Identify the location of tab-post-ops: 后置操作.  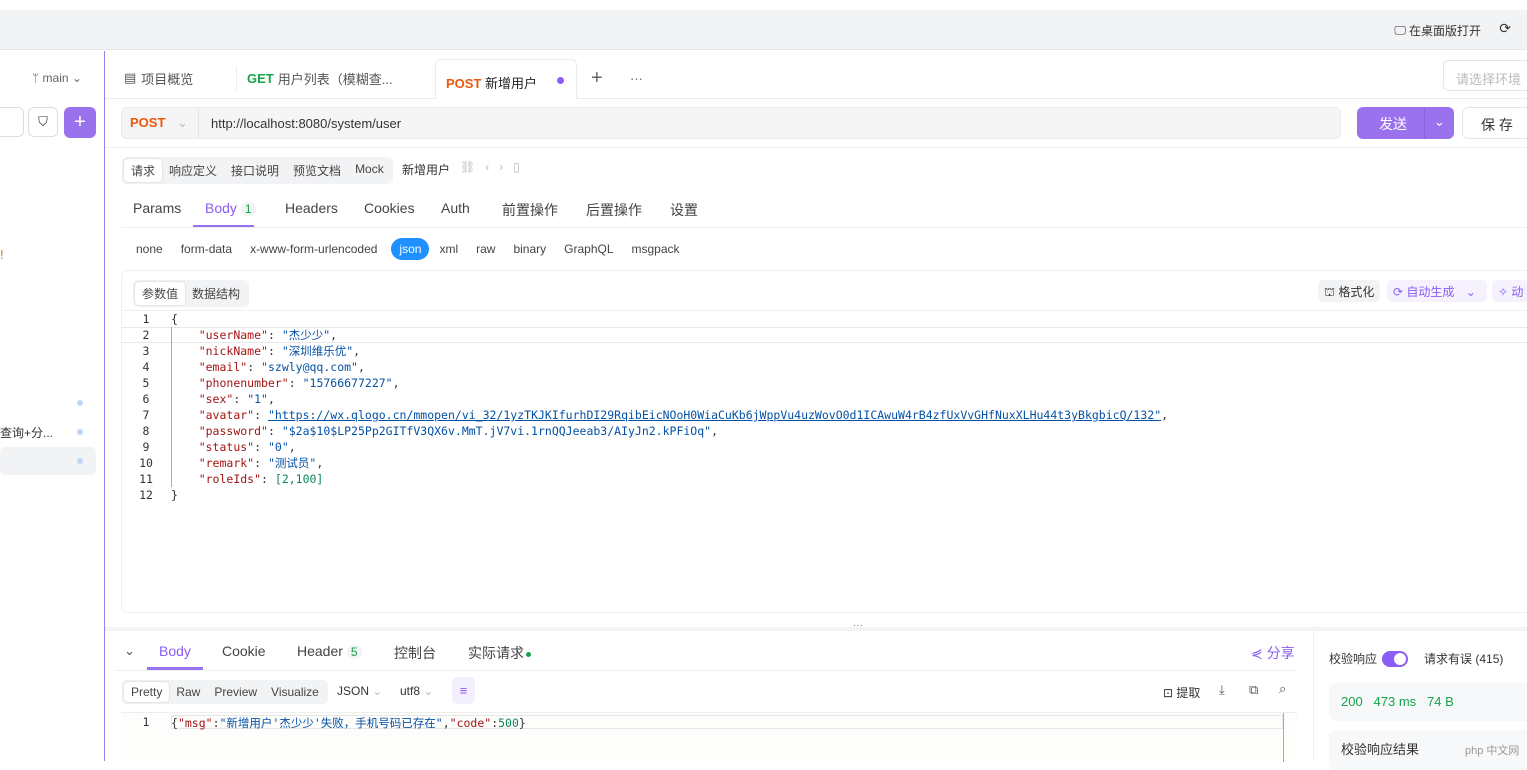
(628, 210).